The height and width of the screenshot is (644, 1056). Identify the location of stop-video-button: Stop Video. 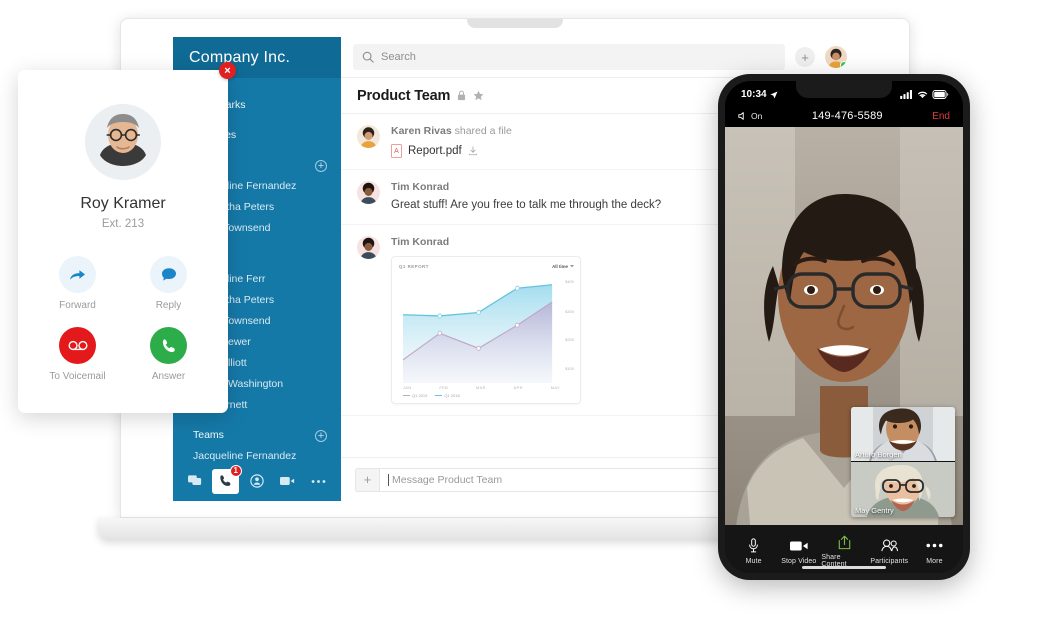
(798, 551).